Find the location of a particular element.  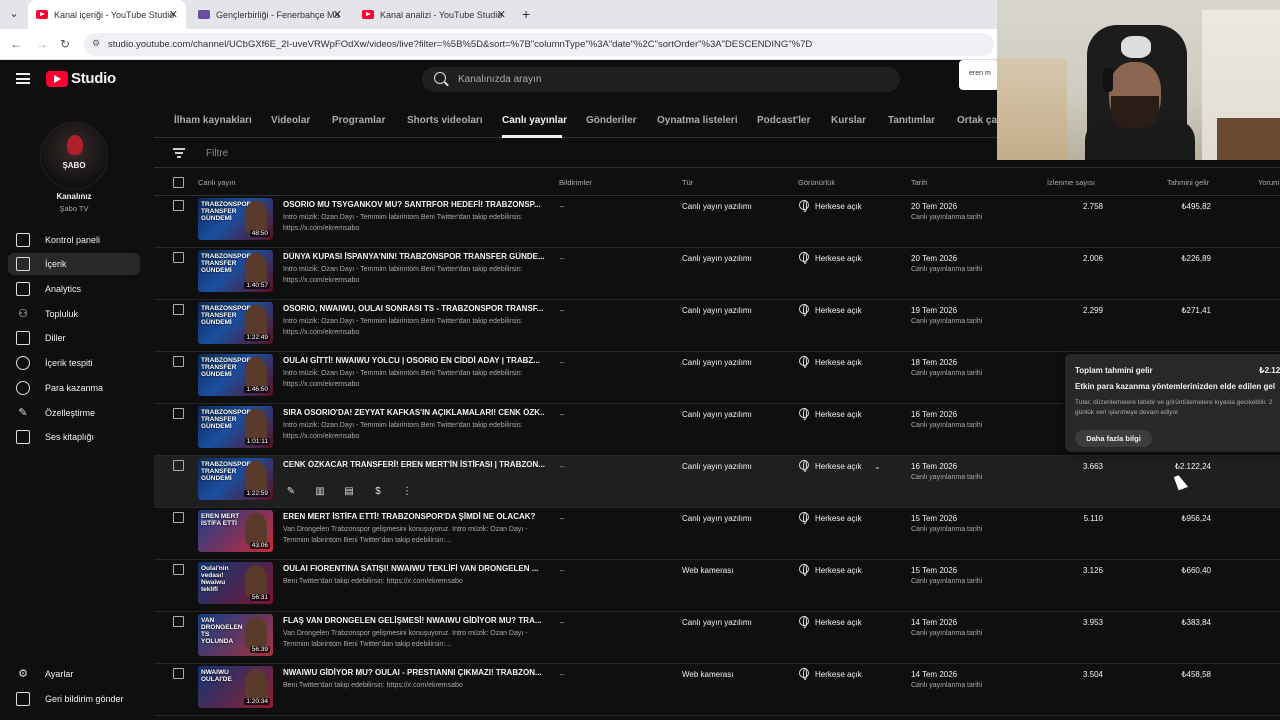

sidebar-item-community: ⚇ Topluluk is located at coordinates (74, 314).